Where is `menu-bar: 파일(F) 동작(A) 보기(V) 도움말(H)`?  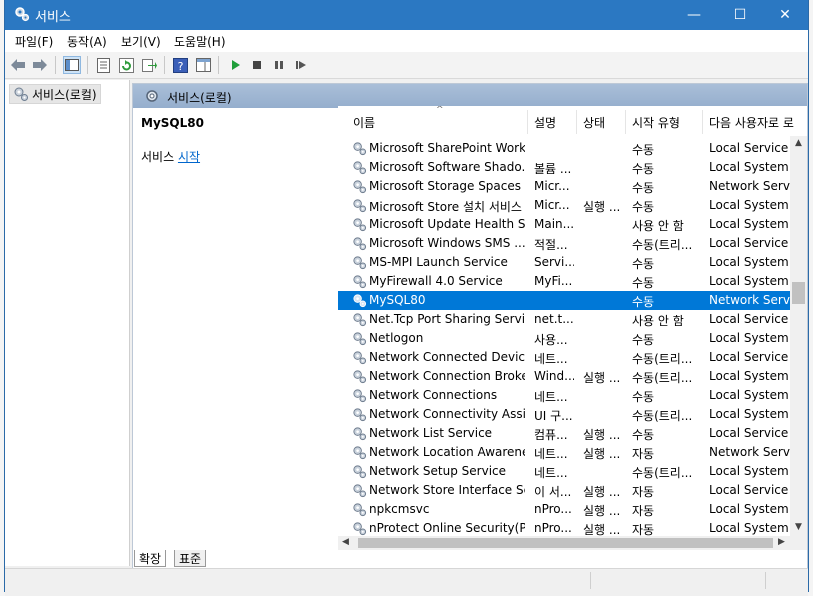 menu-bar: 파일(F) 동작(A) 보기(V) 도움말(H) is located at coordinates (406, 41).